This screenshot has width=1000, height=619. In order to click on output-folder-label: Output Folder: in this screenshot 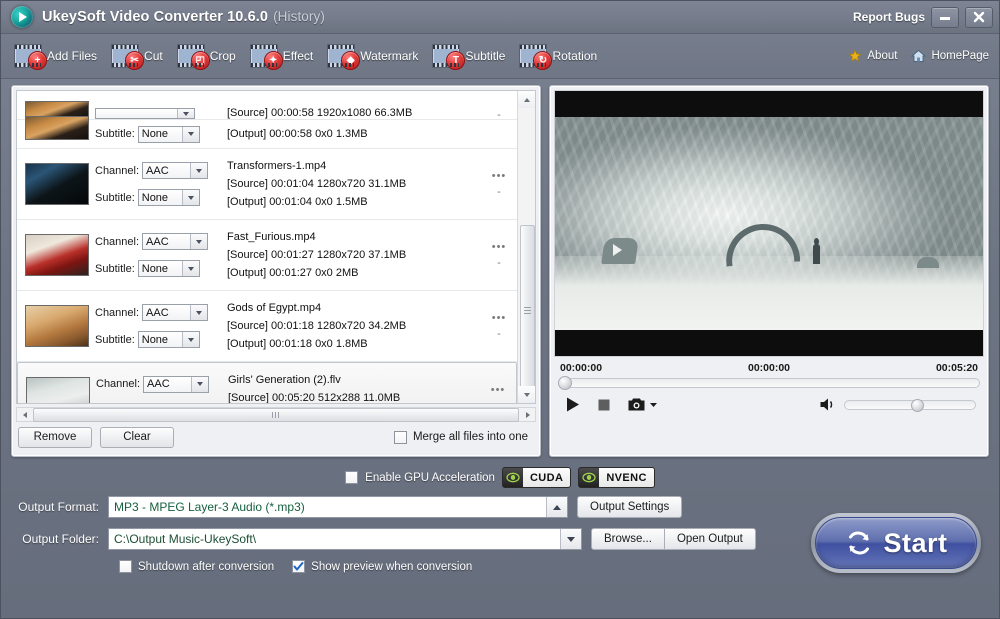, I will do `click(60, 539)`.